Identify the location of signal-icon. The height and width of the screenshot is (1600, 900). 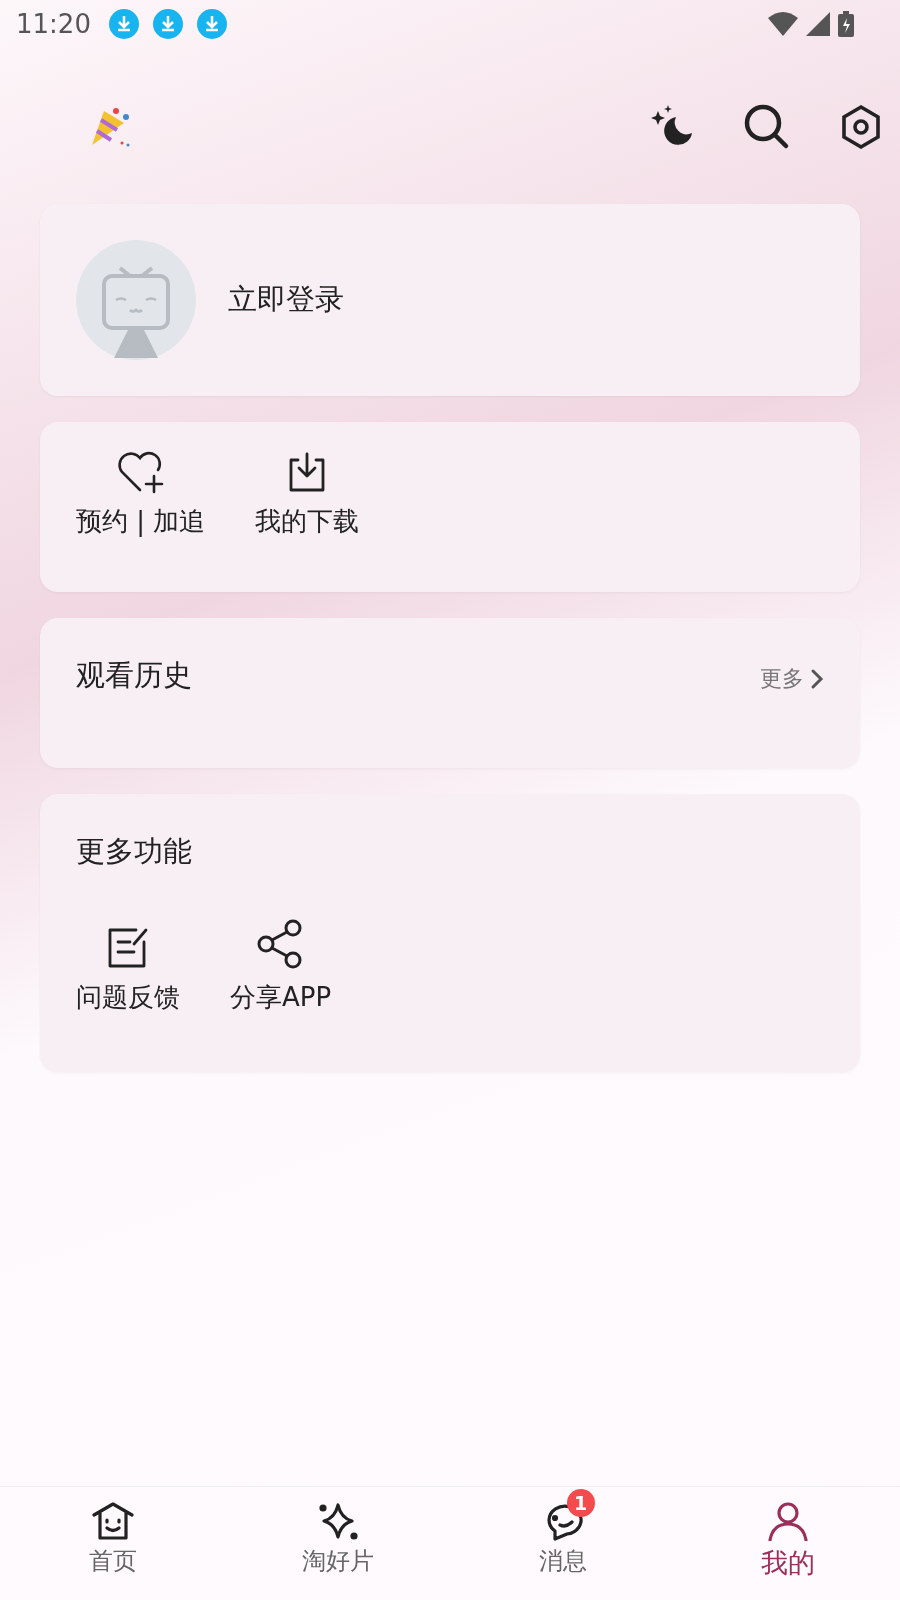
(818, 24).